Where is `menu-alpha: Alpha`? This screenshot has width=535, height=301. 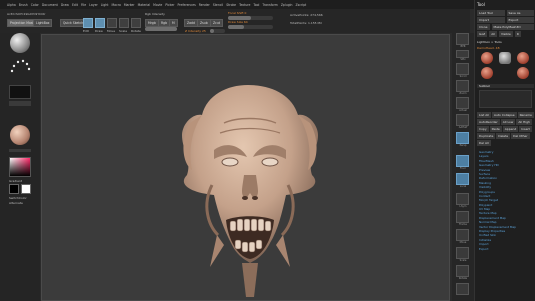
menu-alpha: Alpha is located at coordinates (11, 5).